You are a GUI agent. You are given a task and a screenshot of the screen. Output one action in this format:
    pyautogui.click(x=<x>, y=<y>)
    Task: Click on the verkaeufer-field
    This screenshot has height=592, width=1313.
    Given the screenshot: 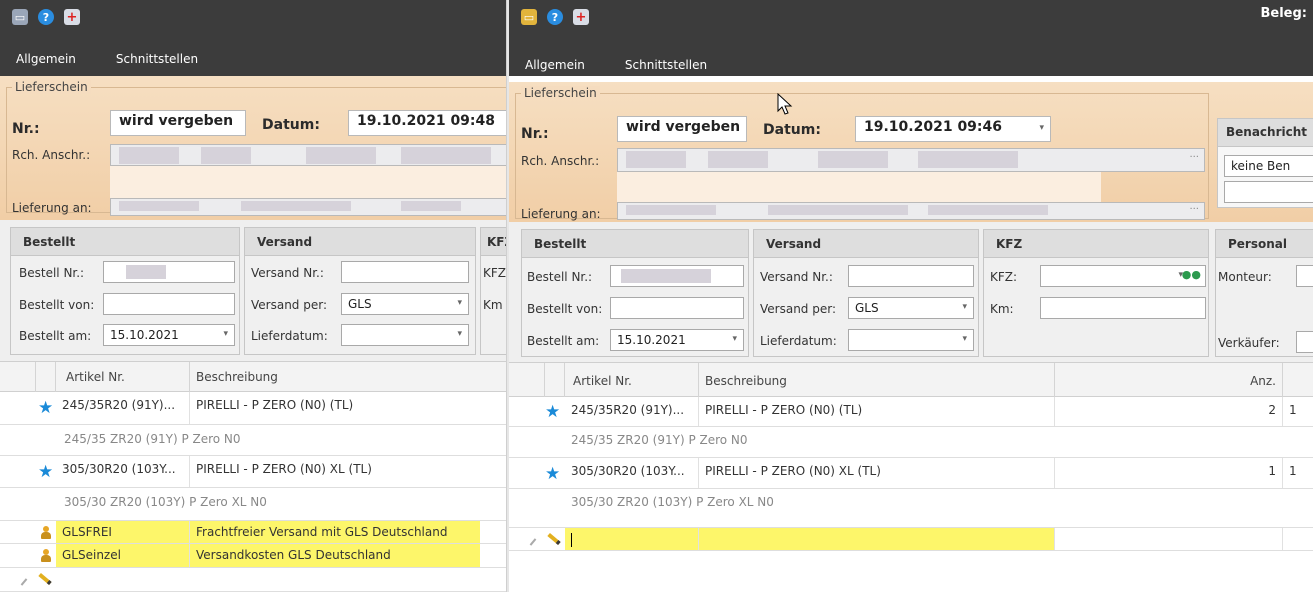 What is the action you would take?
    pyautogui.click(x=1304, y=342)
    